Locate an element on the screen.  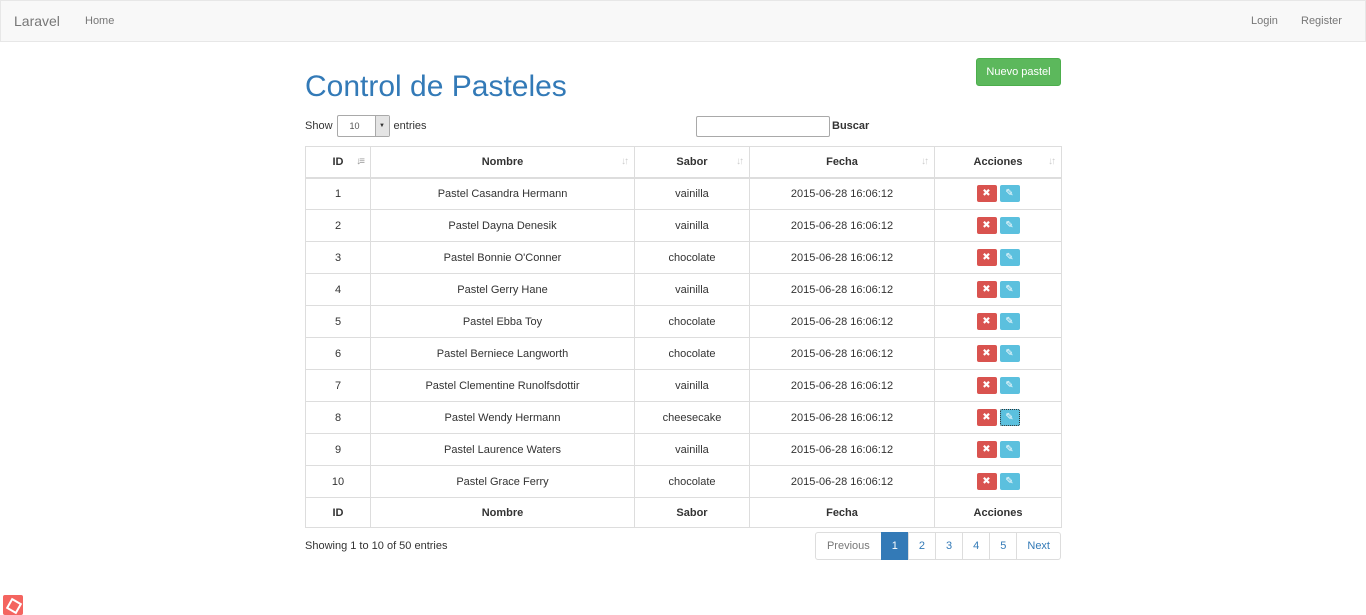
cell-id: 10 is located at coordinates (338, 481).